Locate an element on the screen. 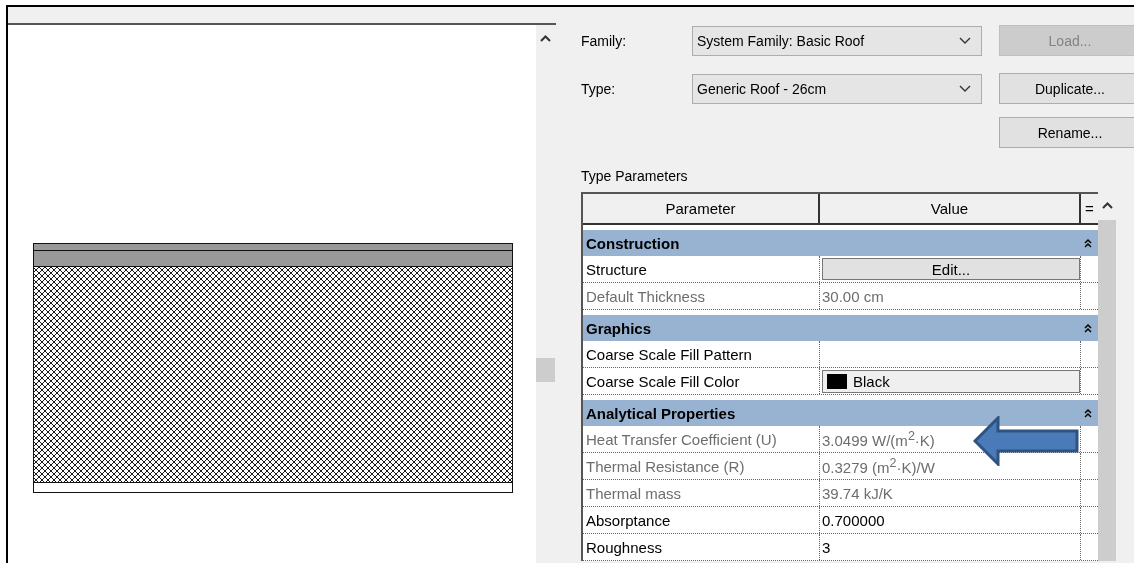 The image size is (1134, 563). parameter-value: 39.74 kJ/K is located at coordinates (857, 493).